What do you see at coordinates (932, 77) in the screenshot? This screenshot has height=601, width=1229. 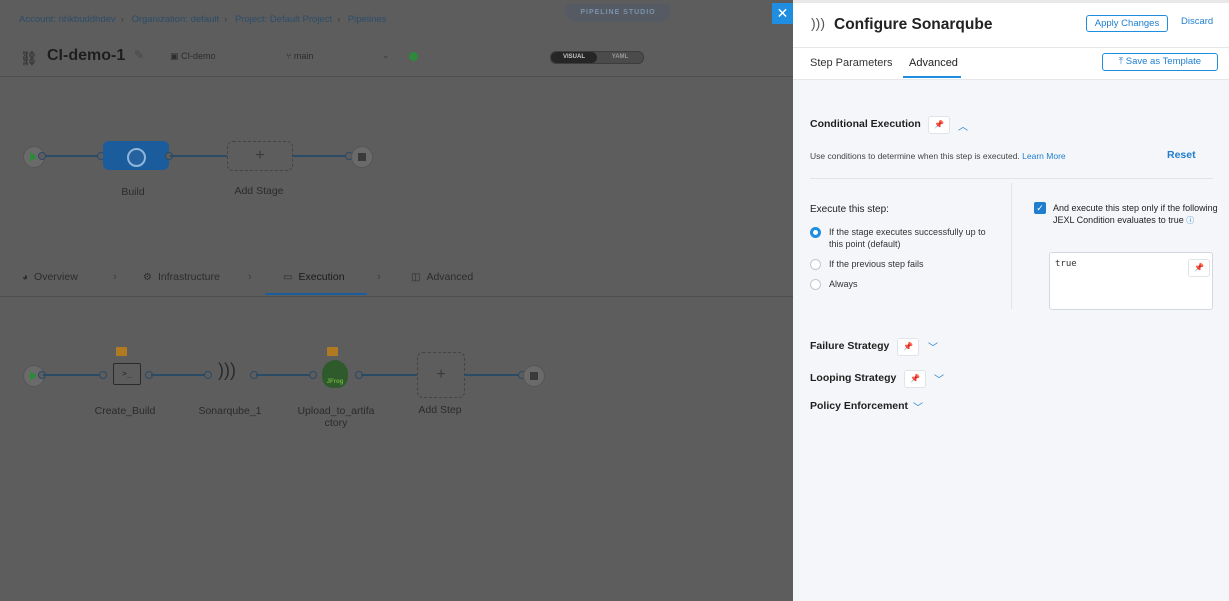 I see `active-tab-underline` at bounding box center [932, 77].